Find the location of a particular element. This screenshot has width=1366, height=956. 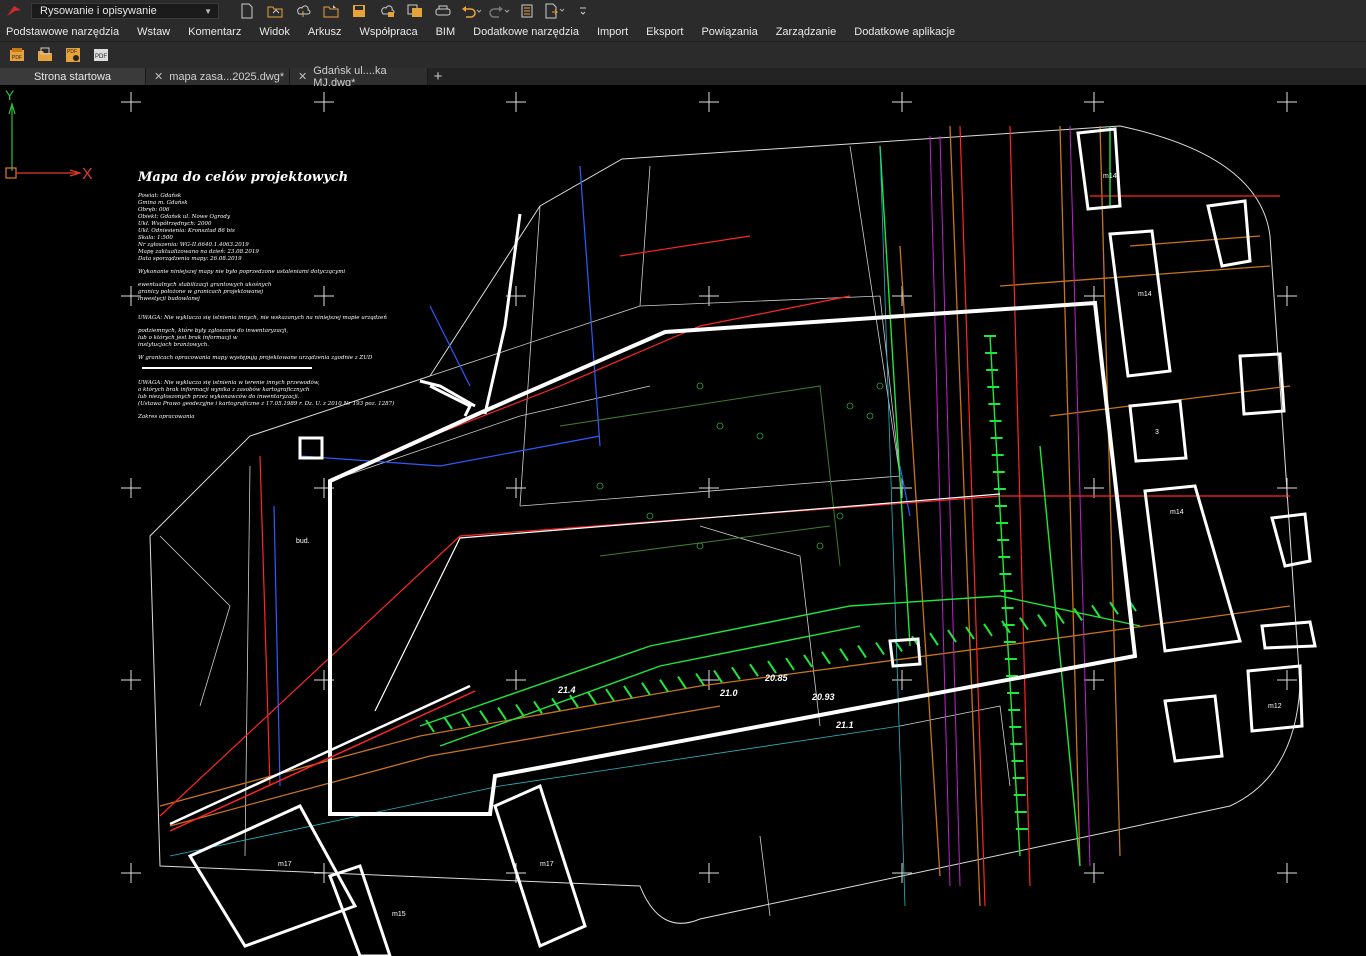

new-file-icon is located at coordinates (247, 11).